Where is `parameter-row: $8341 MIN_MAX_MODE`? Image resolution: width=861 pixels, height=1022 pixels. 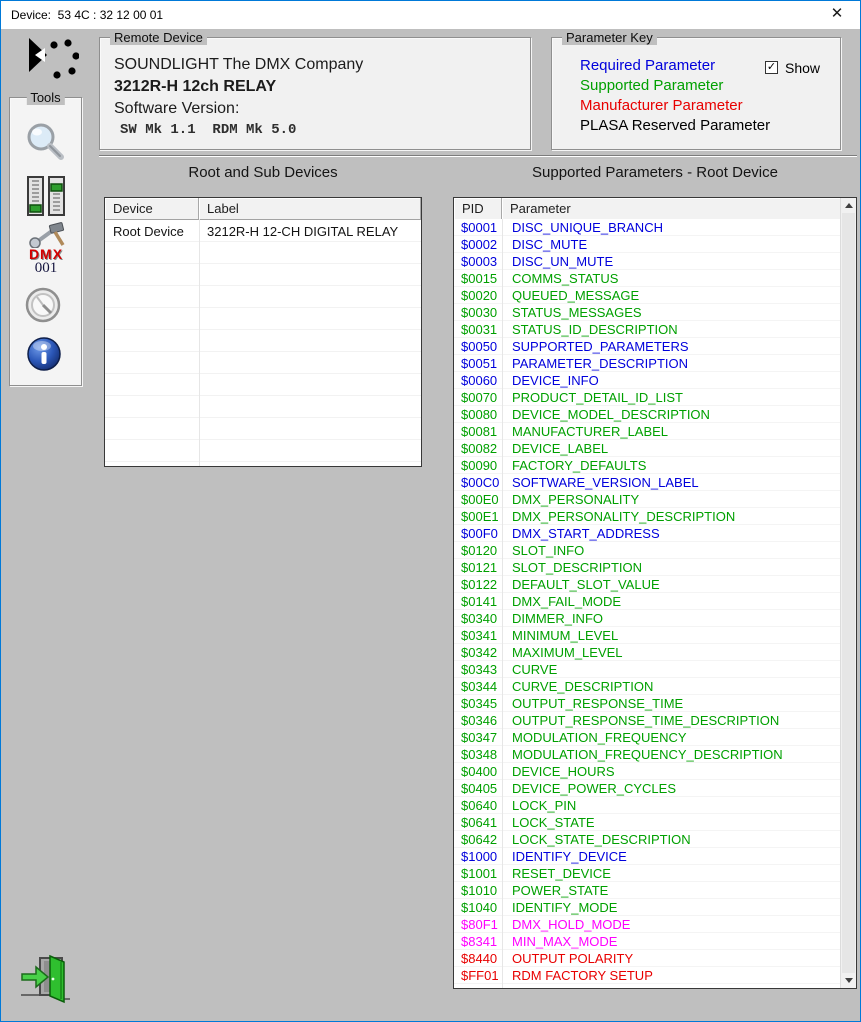 parameter-row: $8341 MIN_MAX_MODE is located at coordinates (647, 941).